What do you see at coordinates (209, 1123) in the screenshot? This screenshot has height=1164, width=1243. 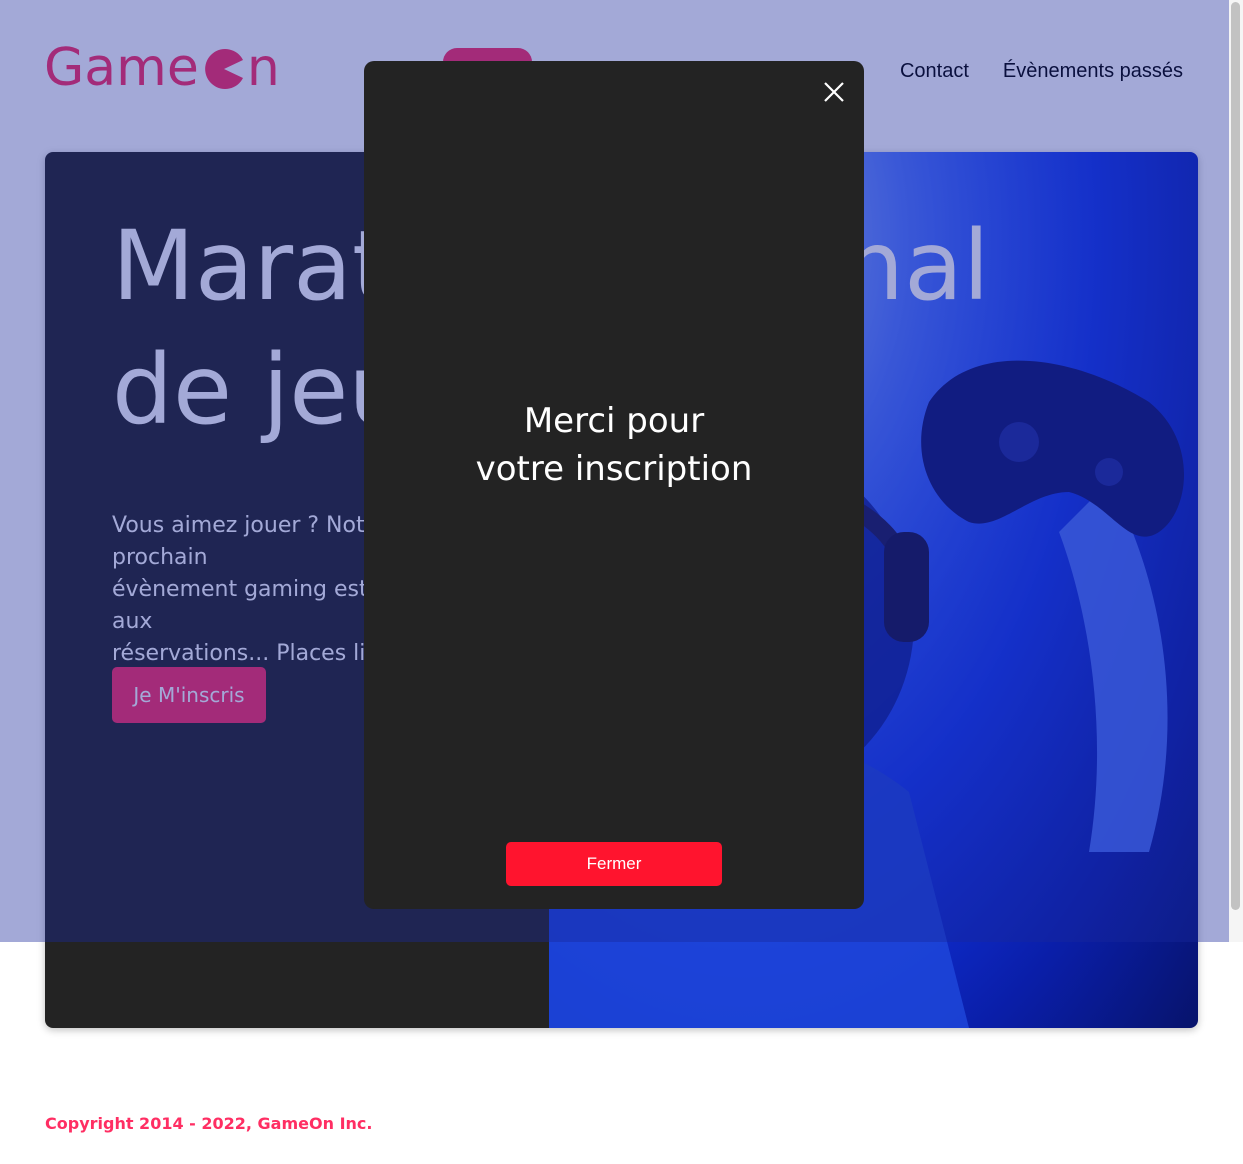 I see `copyright: Copyright 2014 - 2022, GameOn Inc.` at bounding box center [209, 1123].